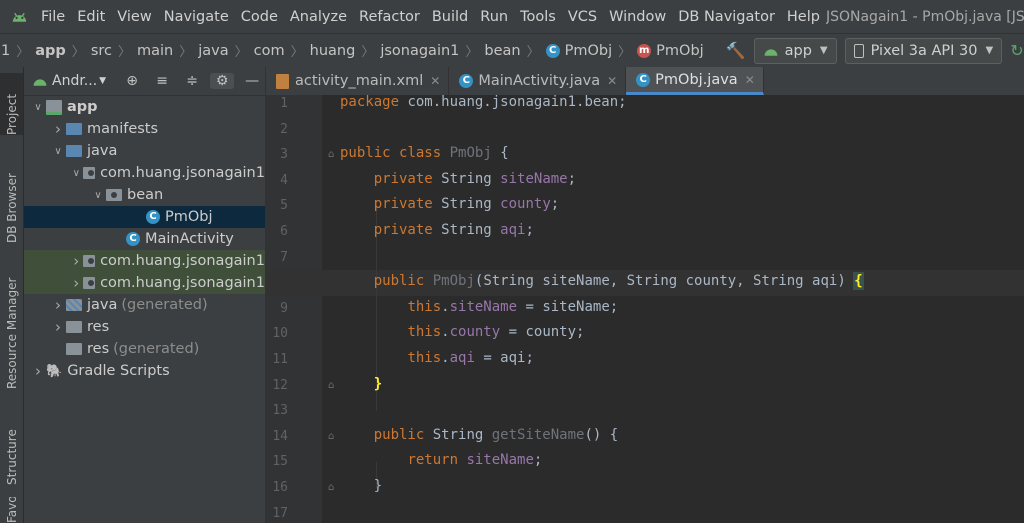 This screenshot has width=1024, height=523. What do you see at coordinates (450, 17) in the screenshot?
I see `menu-build: Build` at bounding box center [450, 17].